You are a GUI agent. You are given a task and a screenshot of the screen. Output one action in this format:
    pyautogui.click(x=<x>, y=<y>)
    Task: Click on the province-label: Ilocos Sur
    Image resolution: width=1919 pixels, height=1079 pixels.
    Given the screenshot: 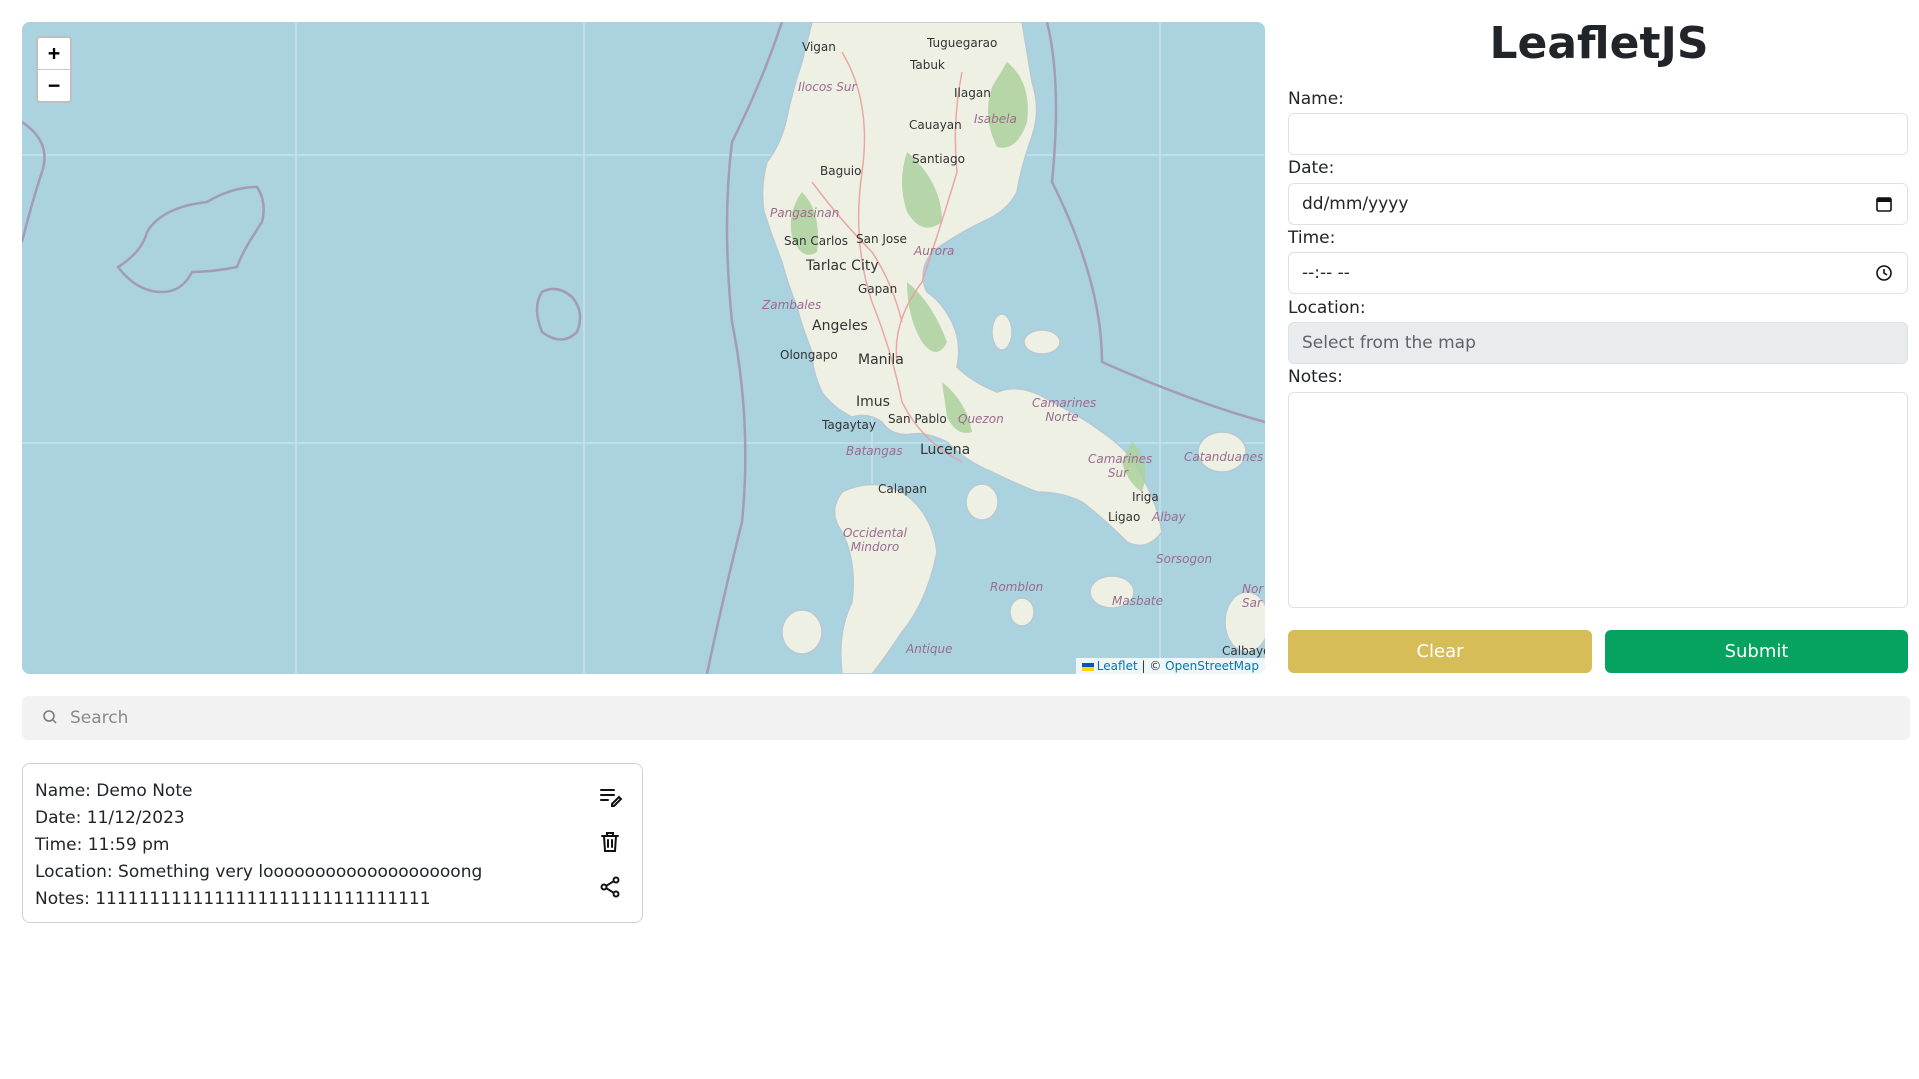 What is the action you would take?
    pyautogui.click(x=827, y=87)
    